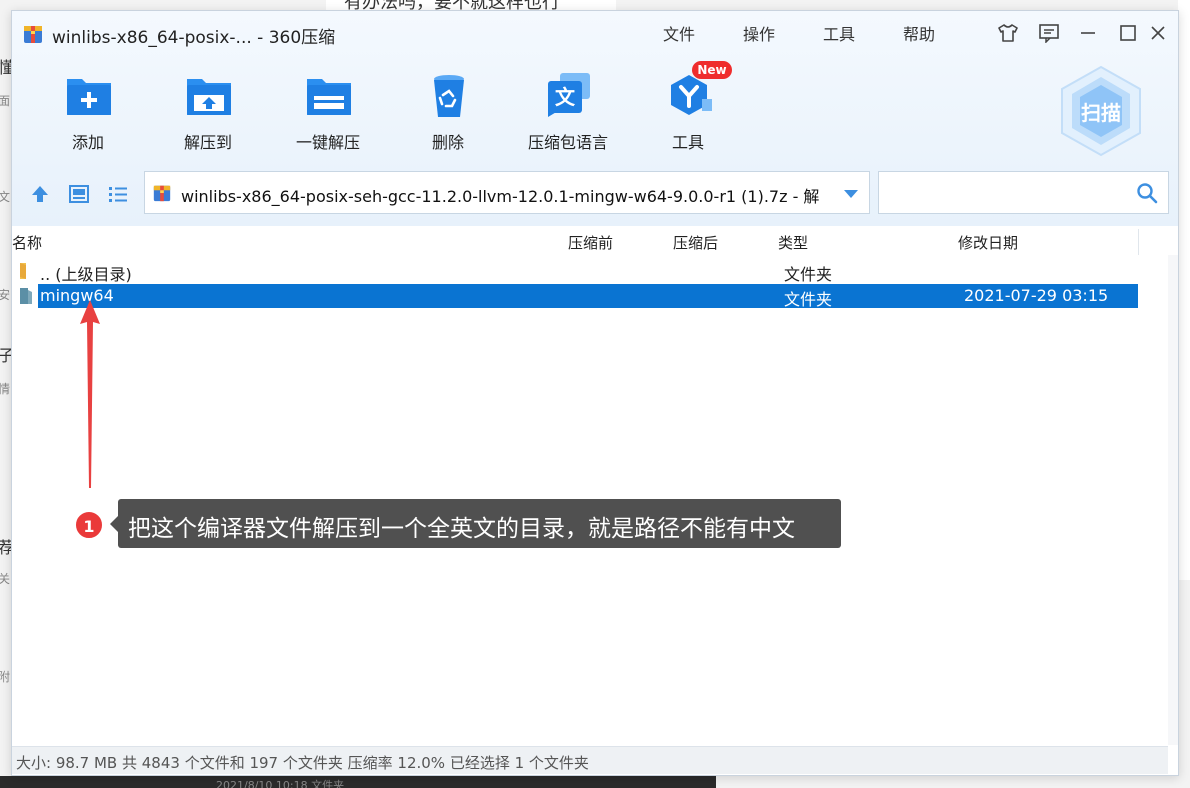 The width and height of the screenshot is (1190, 788). I want to click on scan-button: 扫描, so click(1101, 111).